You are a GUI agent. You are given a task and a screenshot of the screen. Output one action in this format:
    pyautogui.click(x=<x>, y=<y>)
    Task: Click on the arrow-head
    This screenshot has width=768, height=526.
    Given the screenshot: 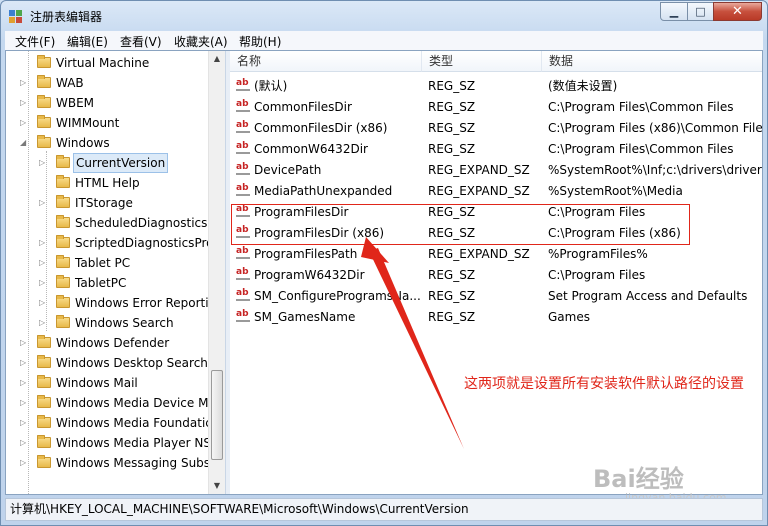 What is the action you would take?
    pyautogui.click(x=375, y=250)
    